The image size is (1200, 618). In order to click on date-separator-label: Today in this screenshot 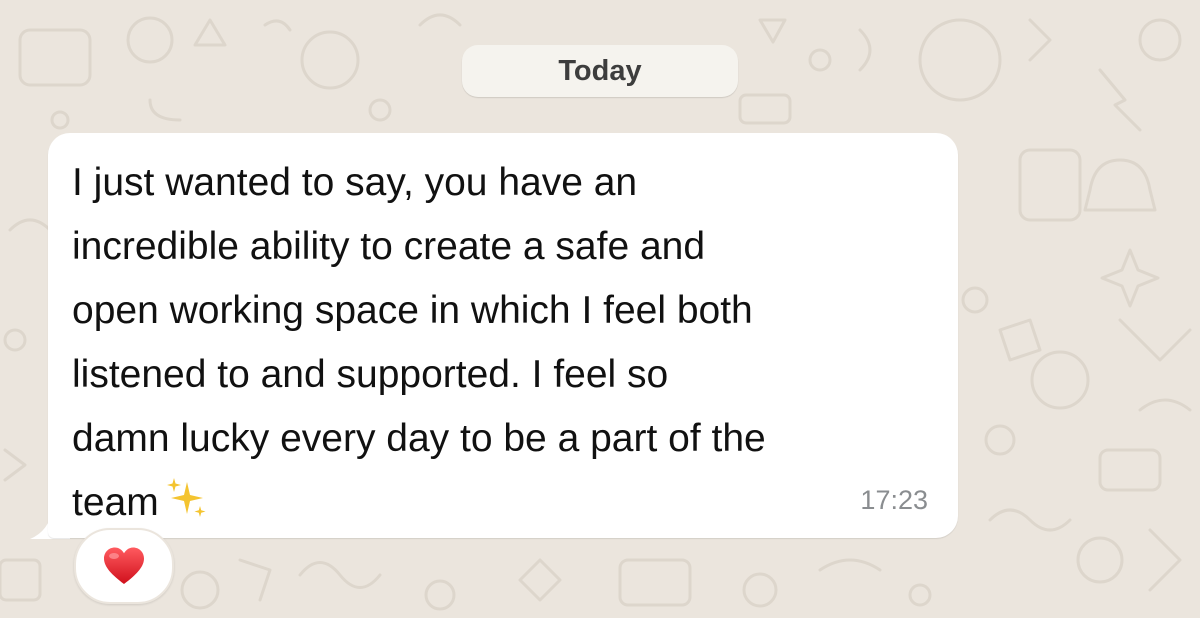, I will do `click(600, 70)`.